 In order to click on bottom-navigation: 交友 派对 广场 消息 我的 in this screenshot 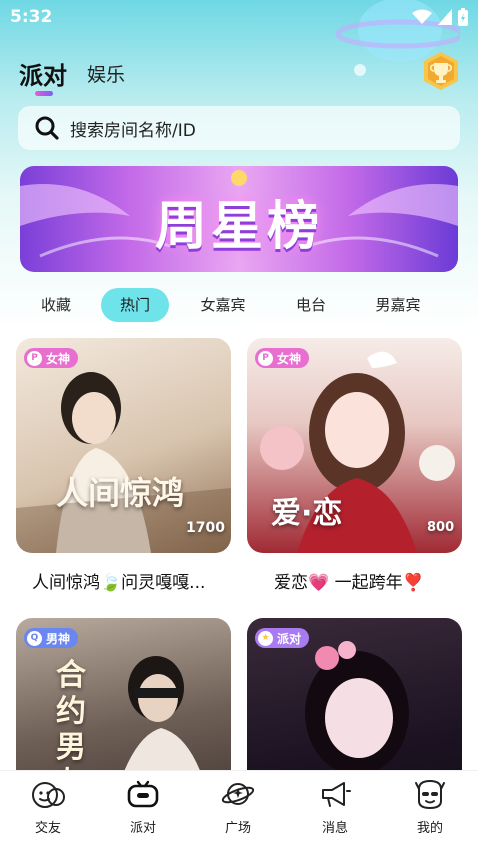, I will do `click(239, 810)`.